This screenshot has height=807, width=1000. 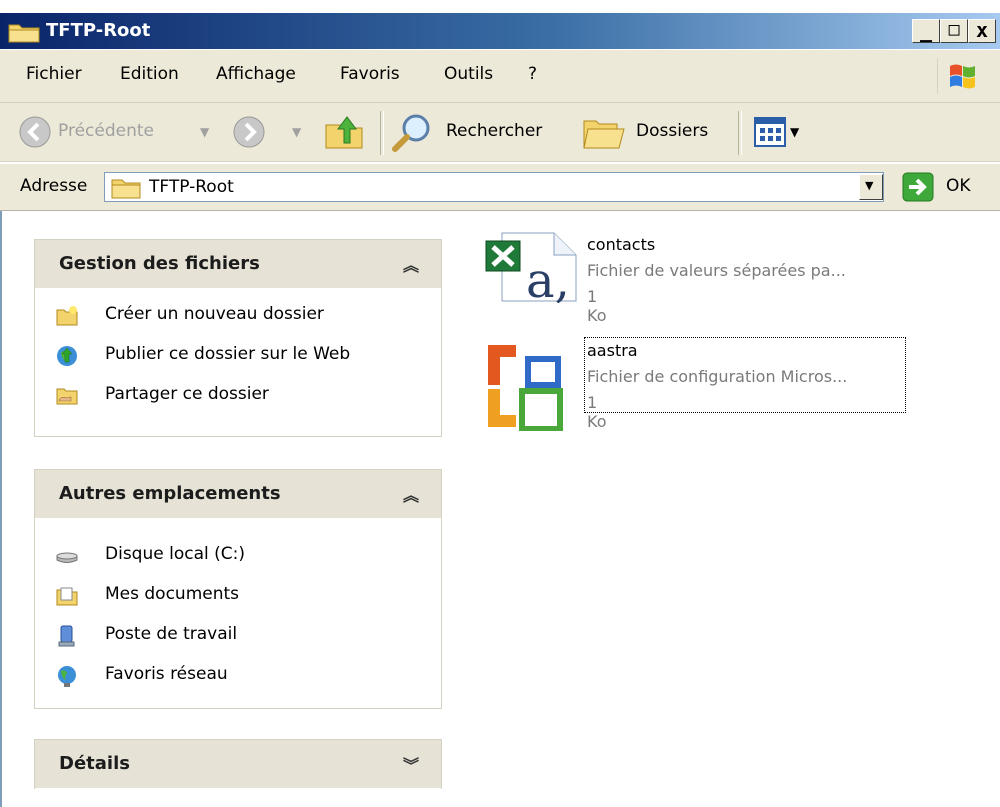 I want to click on address-label: Adresse, so click(x=54, y=186).